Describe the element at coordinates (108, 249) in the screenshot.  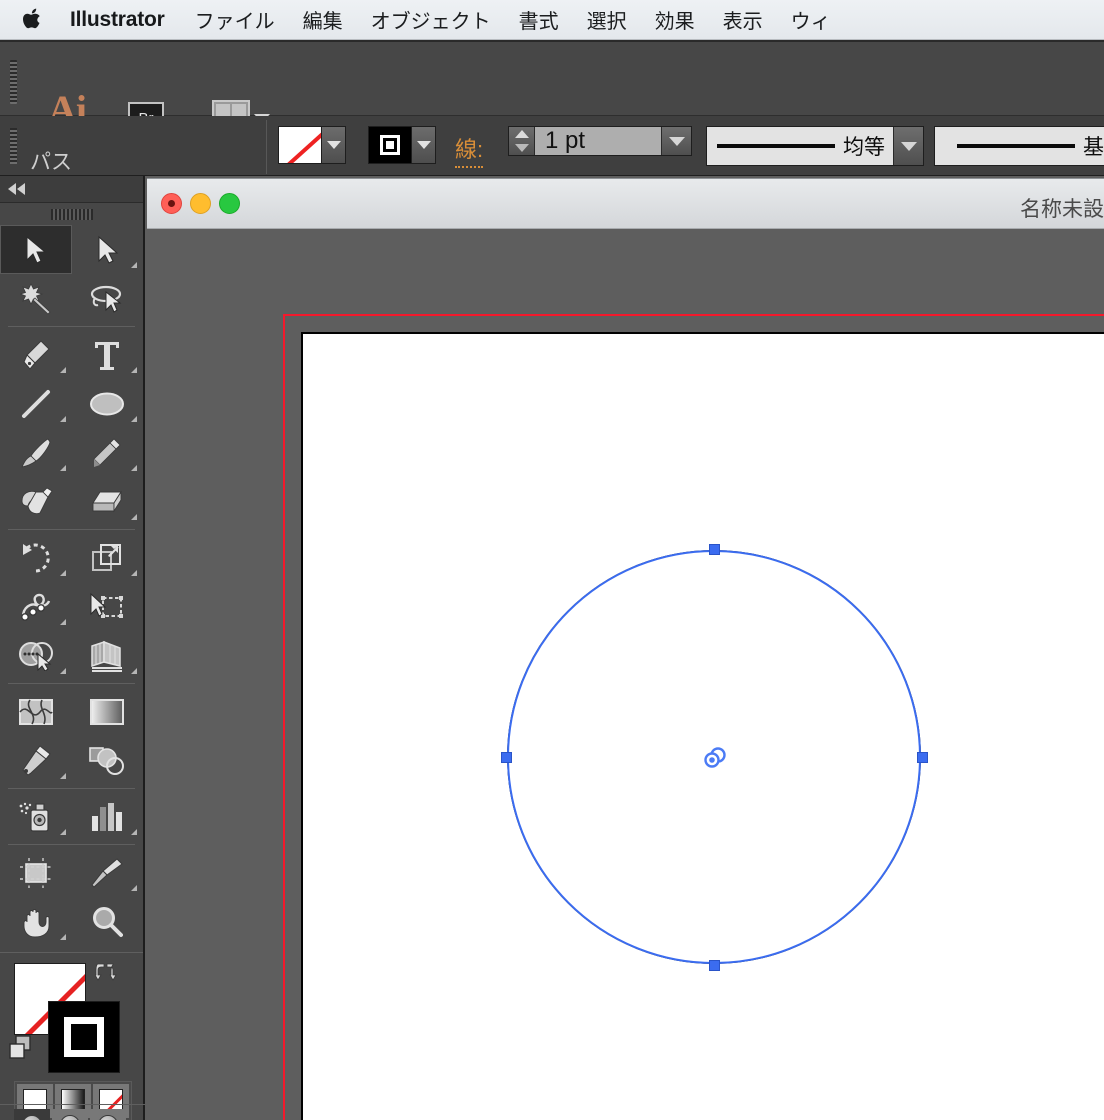
I see `tool-direct-selection` at that location.